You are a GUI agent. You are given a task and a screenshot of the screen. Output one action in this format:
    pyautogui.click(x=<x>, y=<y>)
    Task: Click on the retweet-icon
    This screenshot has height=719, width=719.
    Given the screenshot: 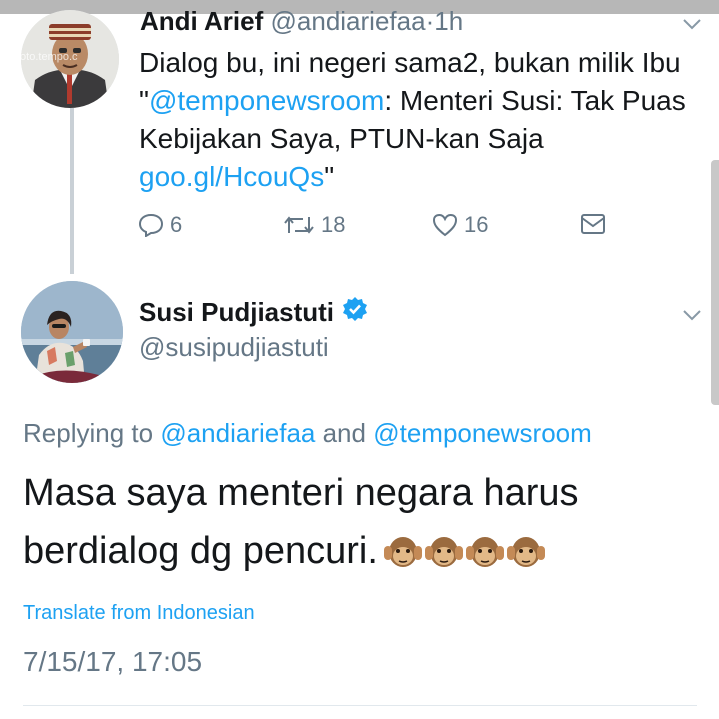 What is the action you would take?
    pyautogui.click(x=299, y=225)
    